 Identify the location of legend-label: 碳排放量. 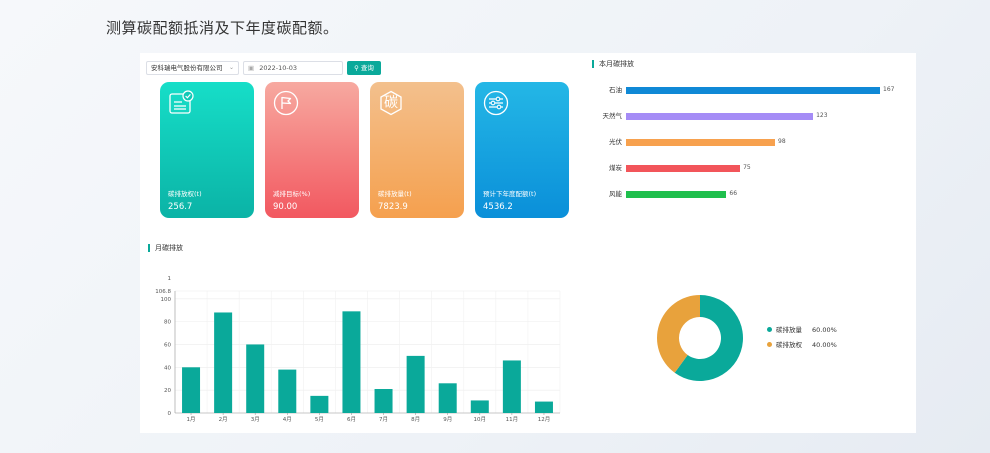
(789, 330).